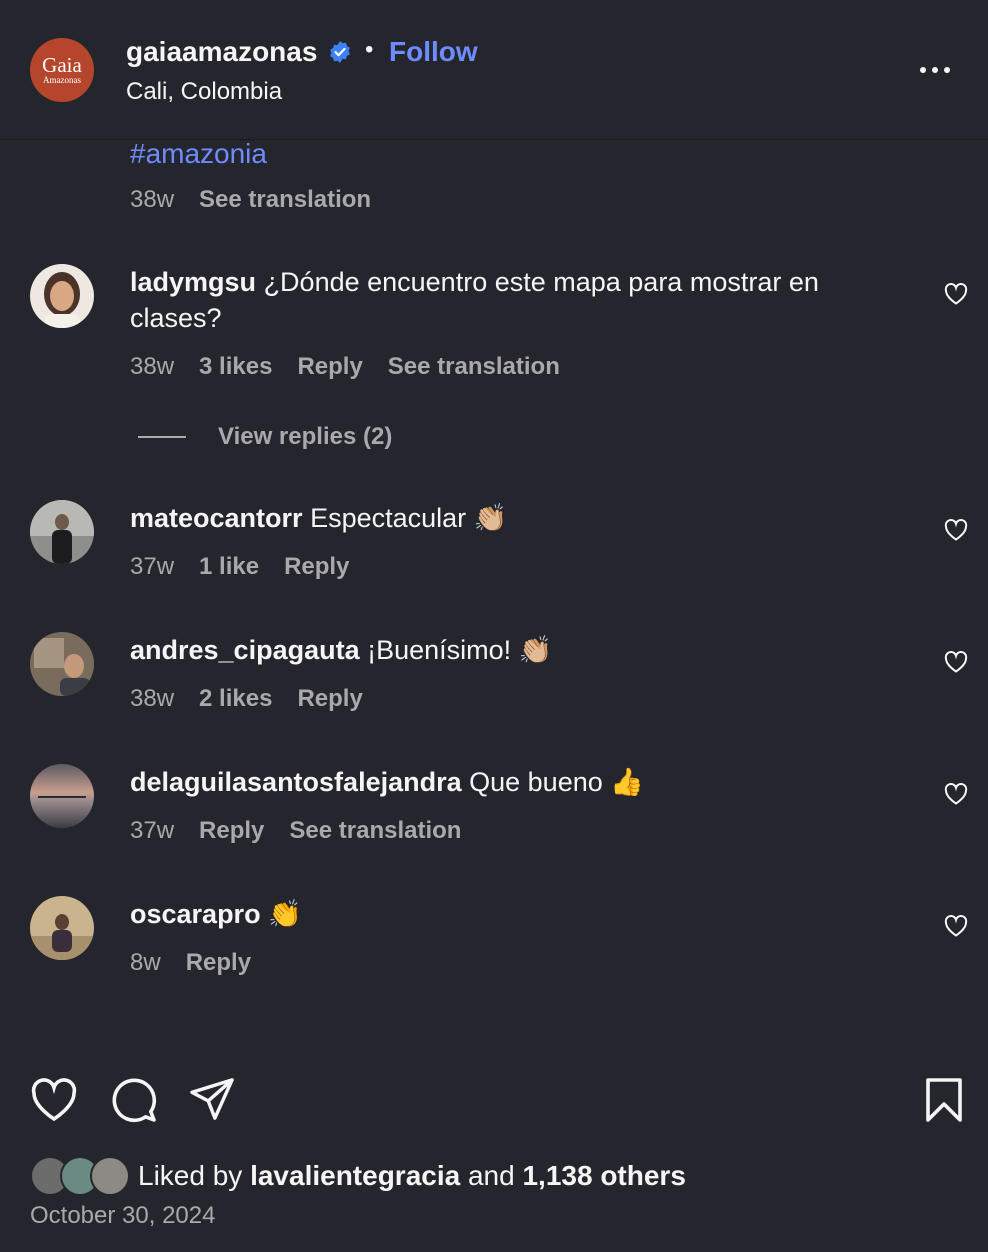 The image size is (988, 1252). What do you see at coordinates (556, 782) in the screenshot?
I see `comment-text: Que bueno 👍` at bounding box center [556, 782].